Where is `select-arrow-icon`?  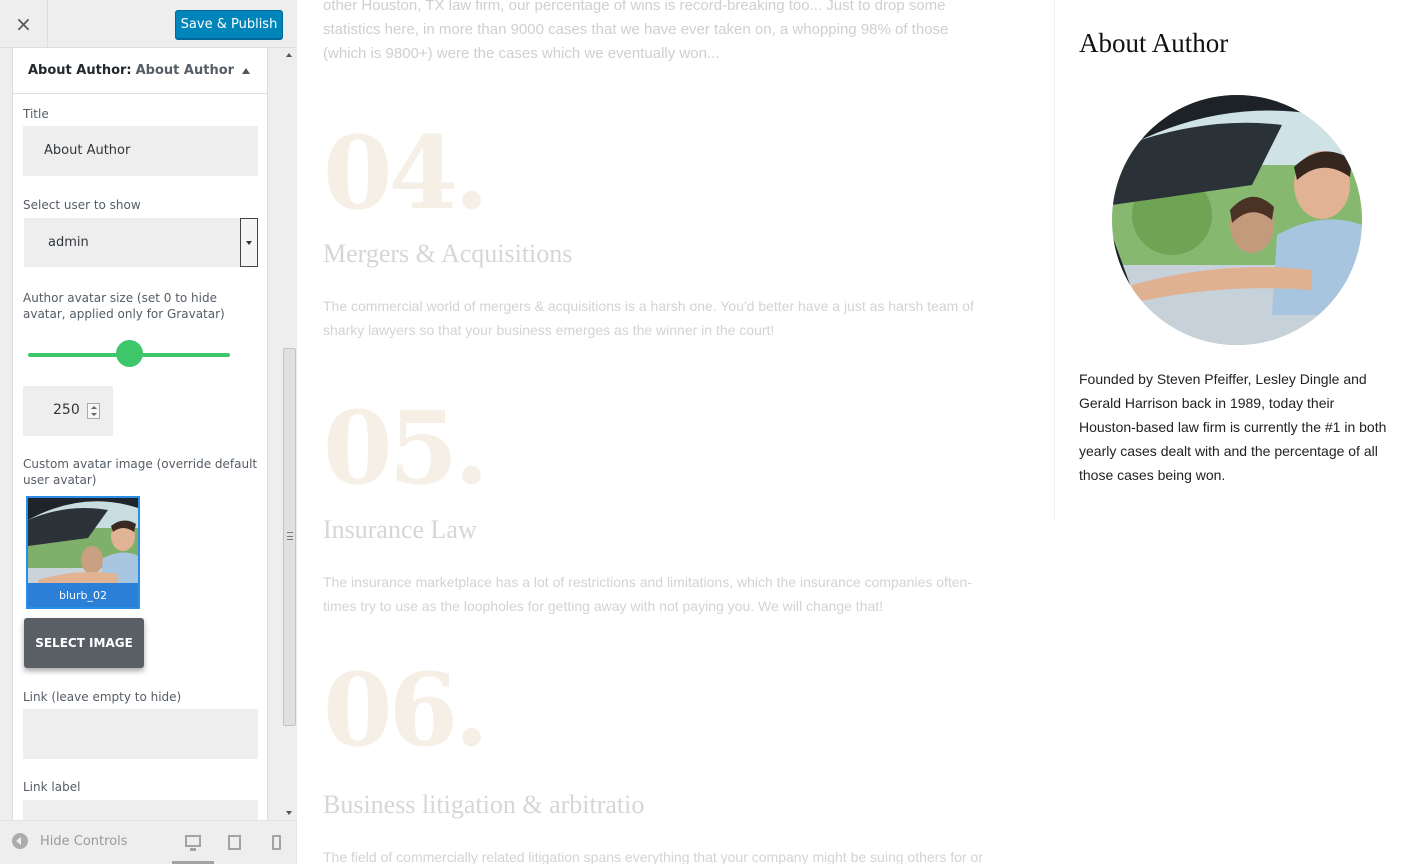
select-arrow-icon is located at coordinates (249, 242).